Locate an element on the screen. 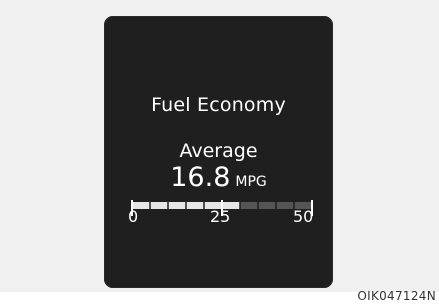  fuel-economy-value: 16.8 is located at coordinates (200, 177).